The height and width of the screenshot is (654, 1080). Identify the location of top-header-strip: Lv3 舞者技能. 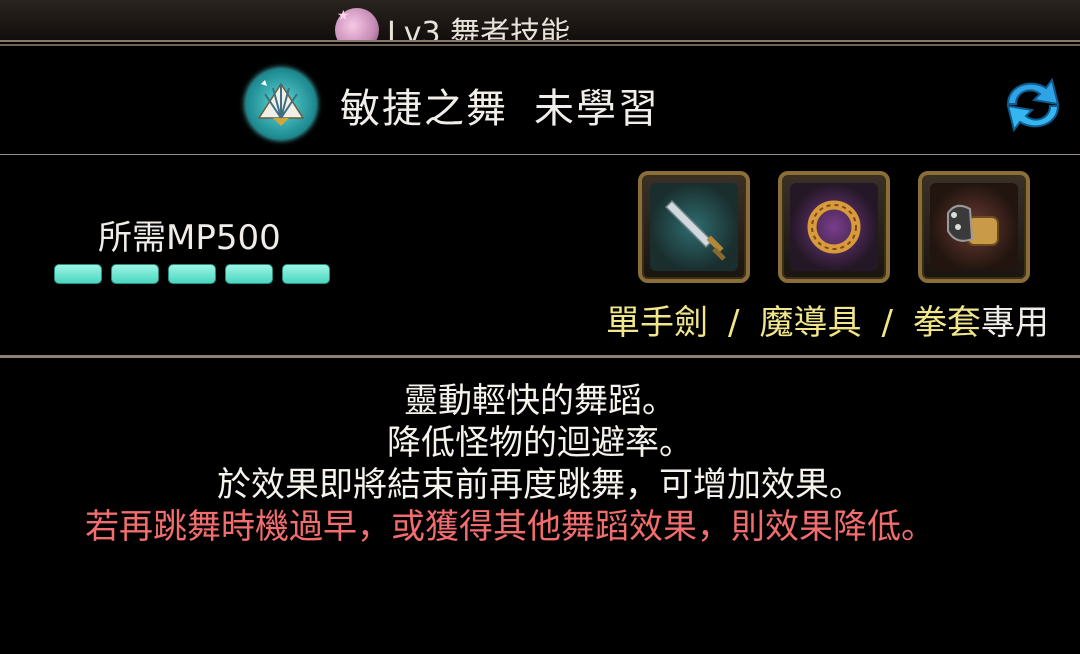
(540, 21).